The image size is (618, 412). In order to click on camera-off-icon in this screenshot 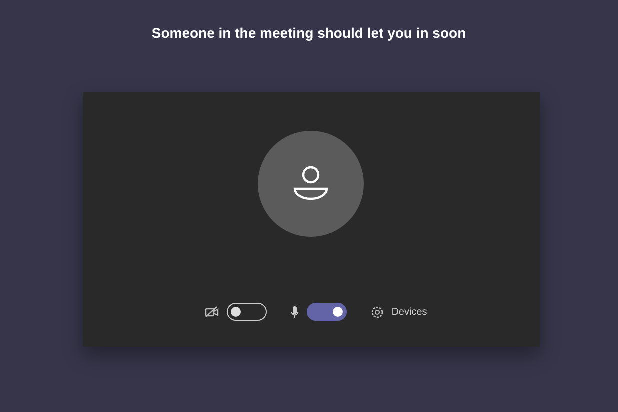, I will do `click(211, 312)`.